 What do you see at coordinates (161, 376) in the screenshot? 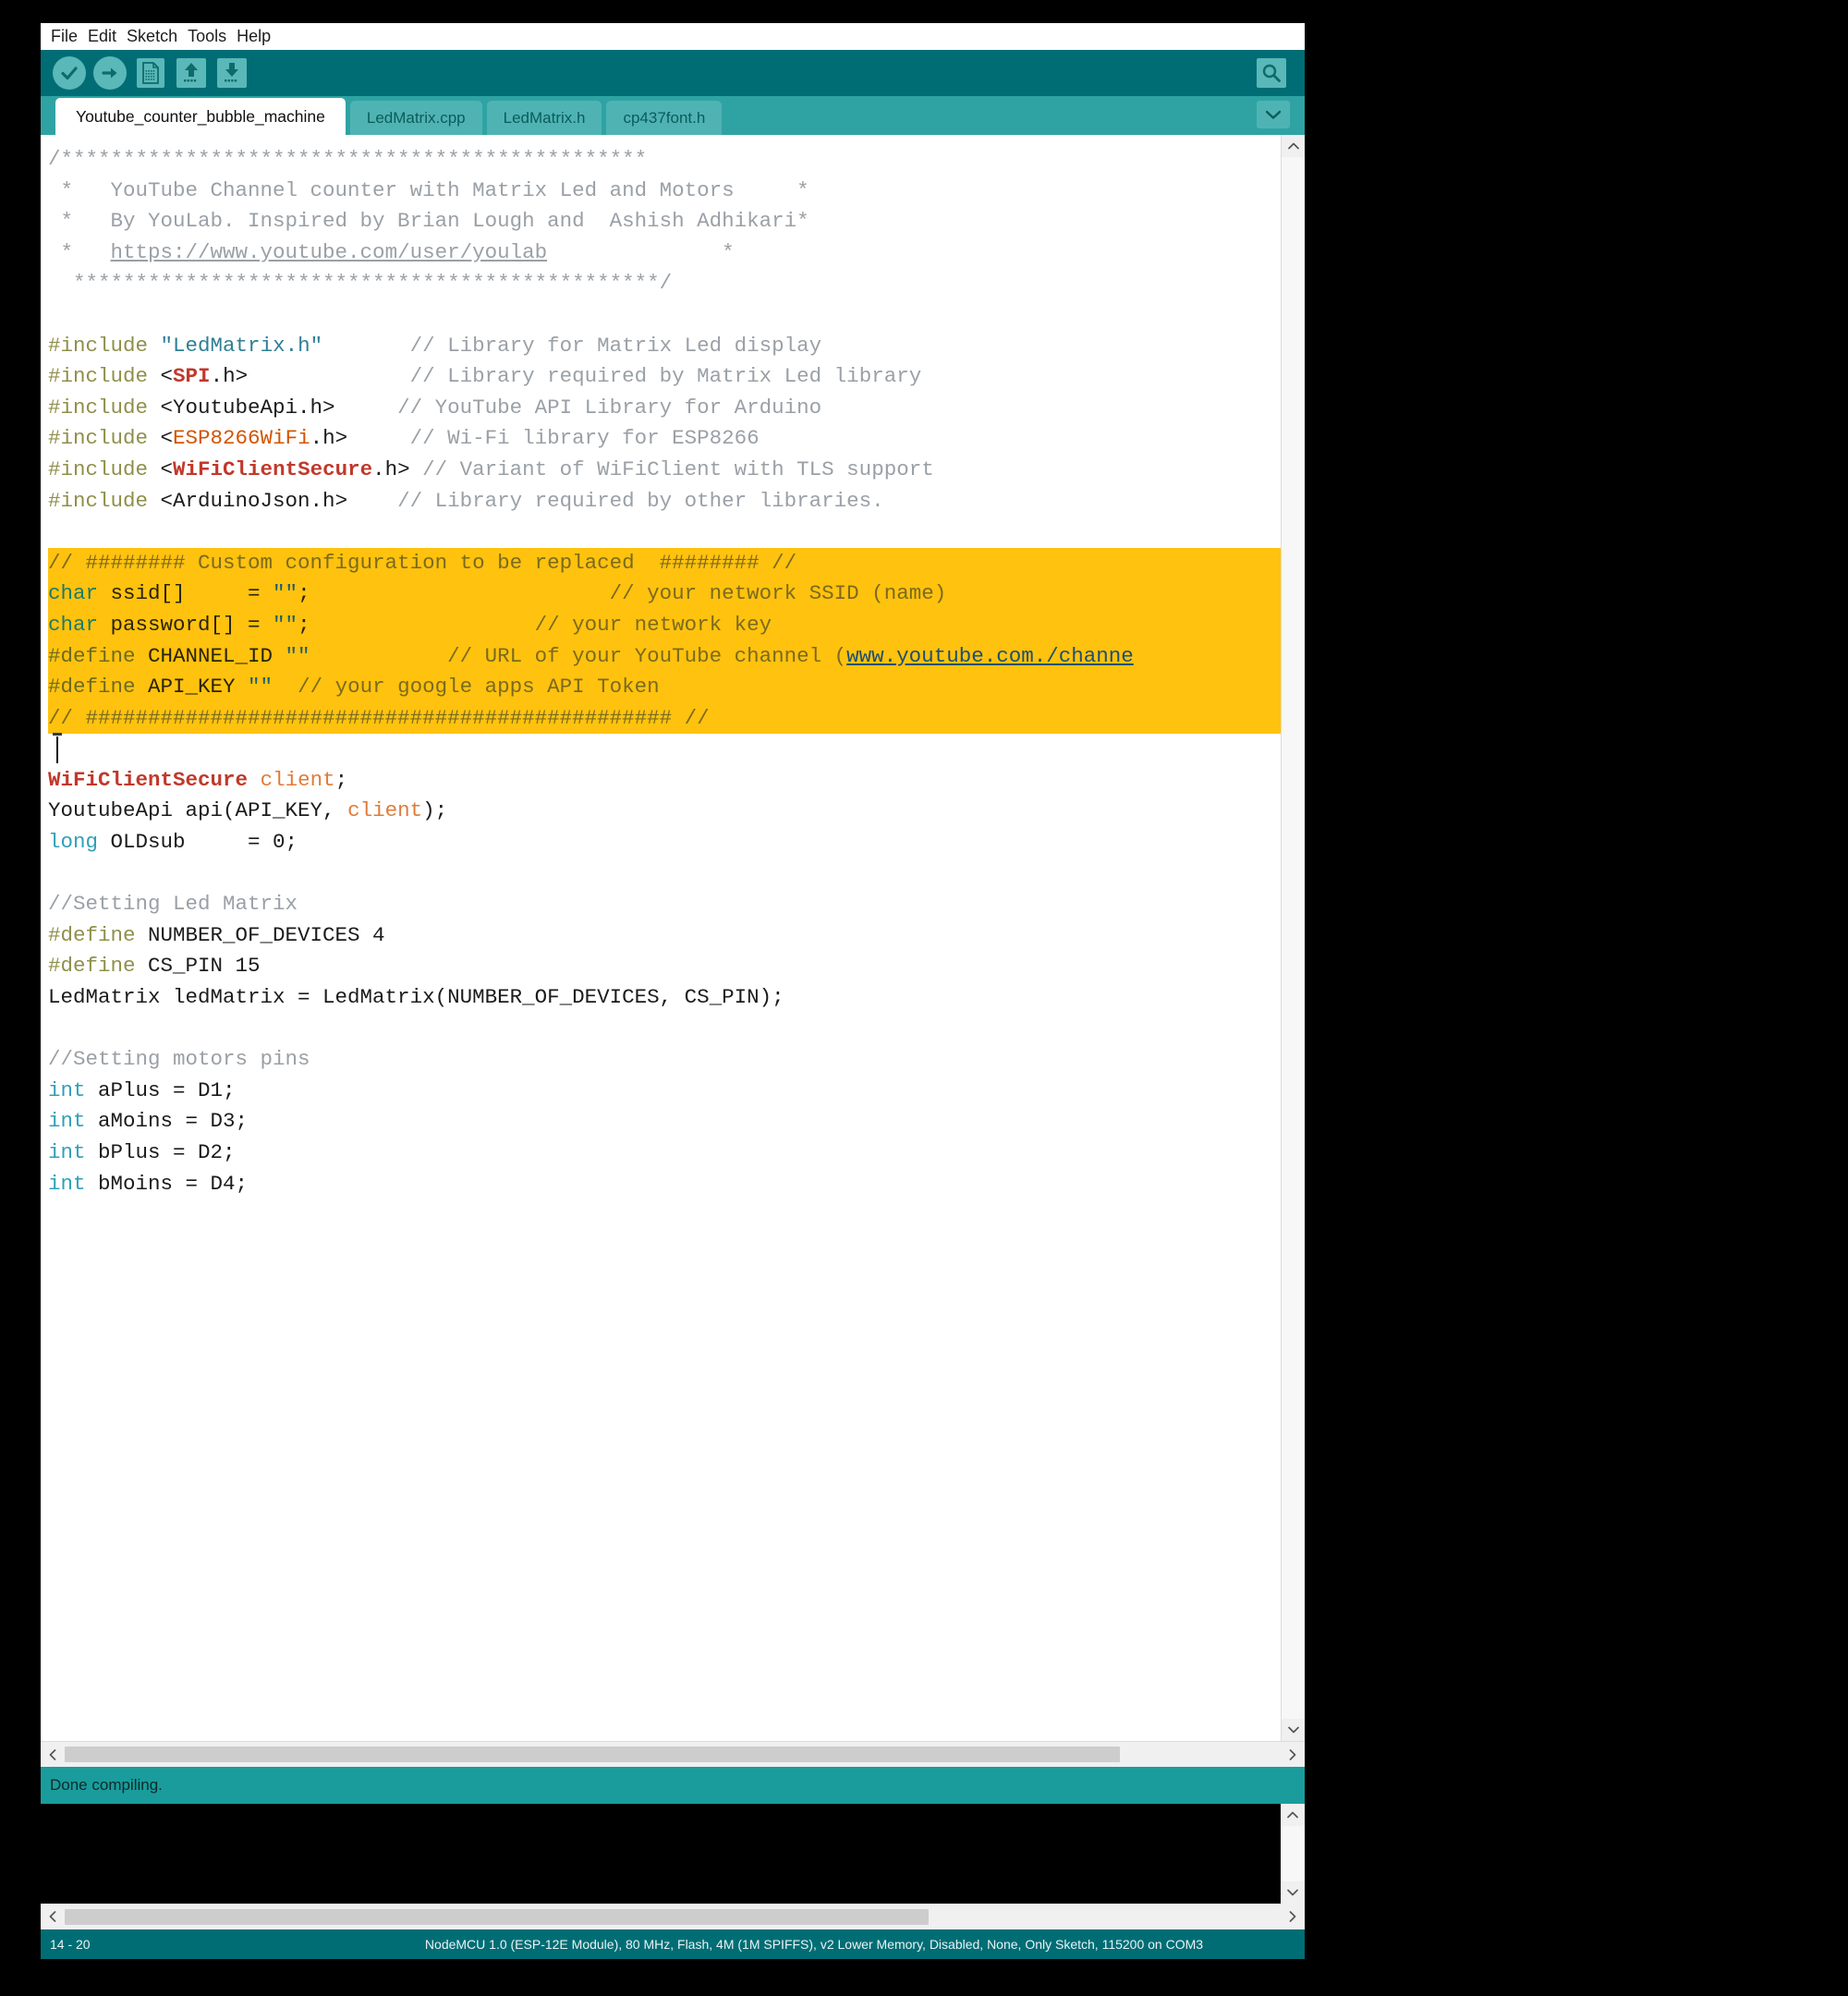
I see `code-token: <` at bounding box center [161, 376].